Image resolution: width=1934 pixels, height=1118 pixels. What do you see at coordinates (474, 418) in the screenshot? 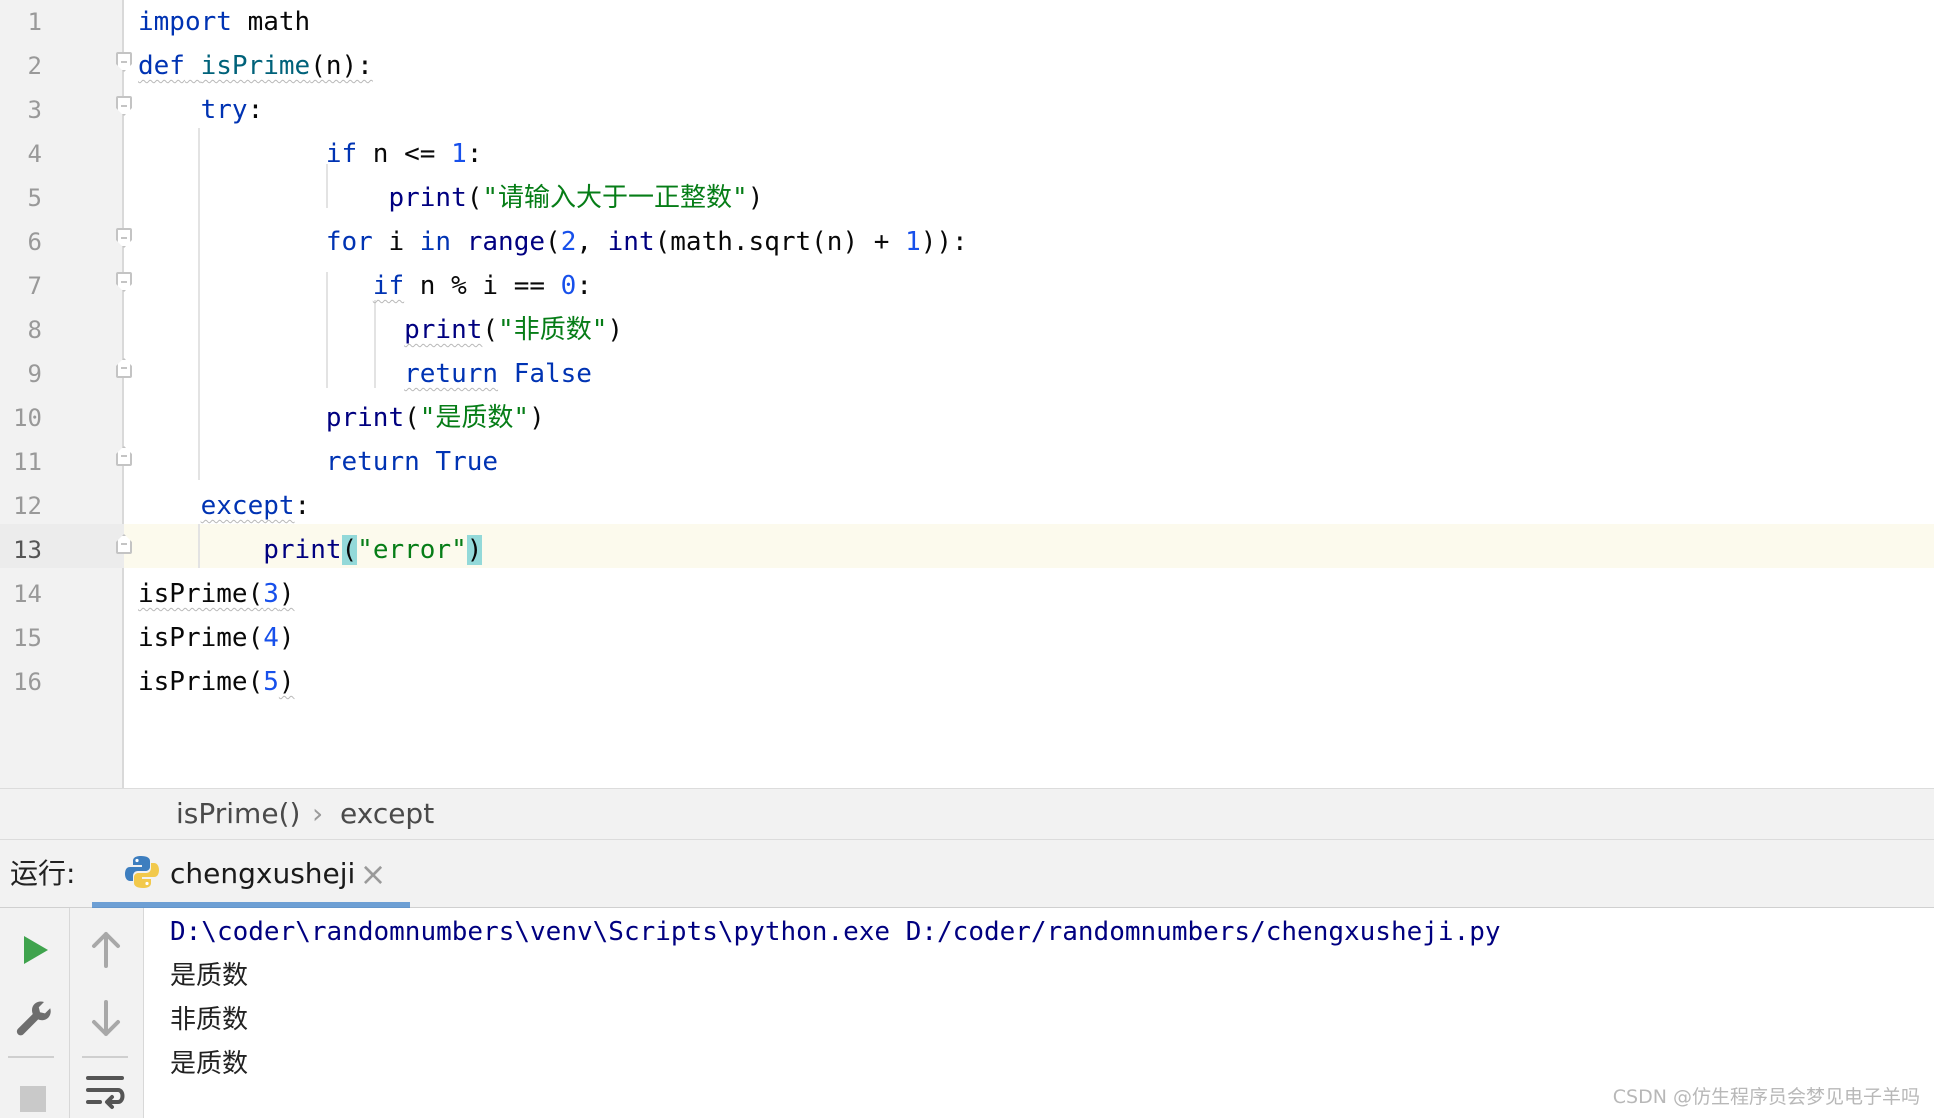
I see `code-token: "是质数"` at bounding box center [474, 418].